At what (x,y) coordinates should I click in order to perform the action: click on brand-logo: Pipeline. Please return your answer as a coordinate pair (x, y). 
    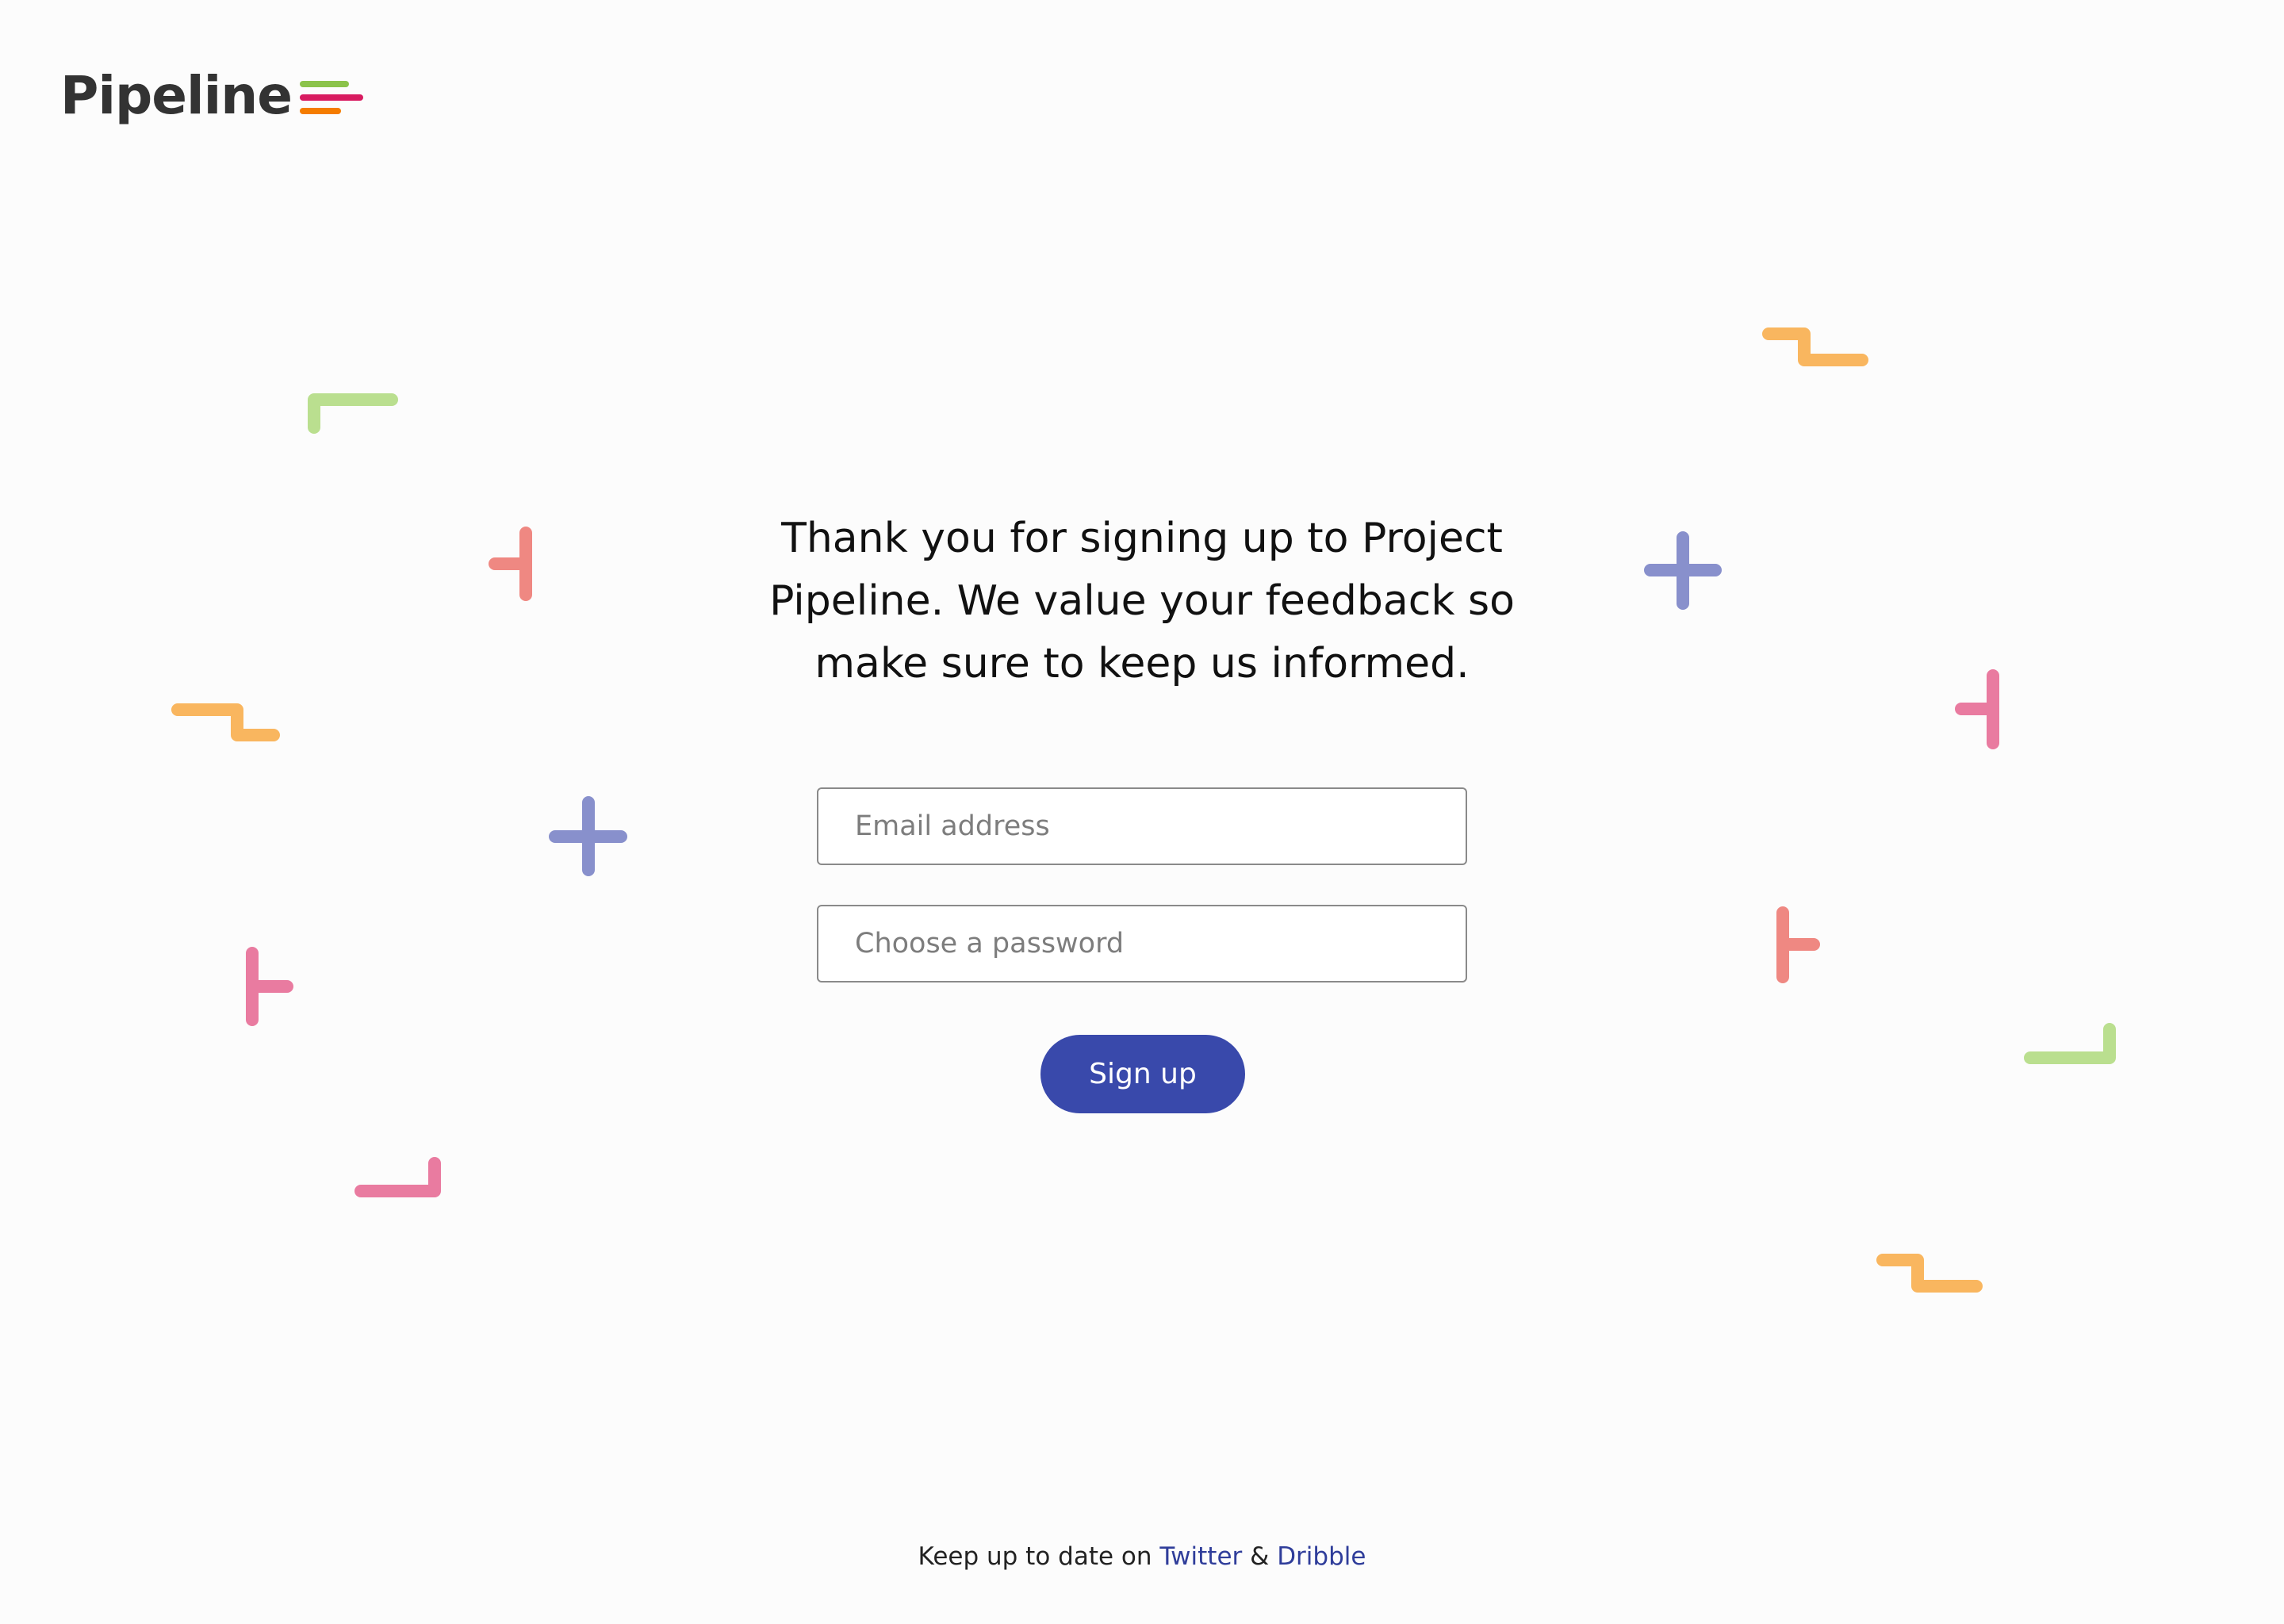
    Looking at the image, I should click on (212, 96).